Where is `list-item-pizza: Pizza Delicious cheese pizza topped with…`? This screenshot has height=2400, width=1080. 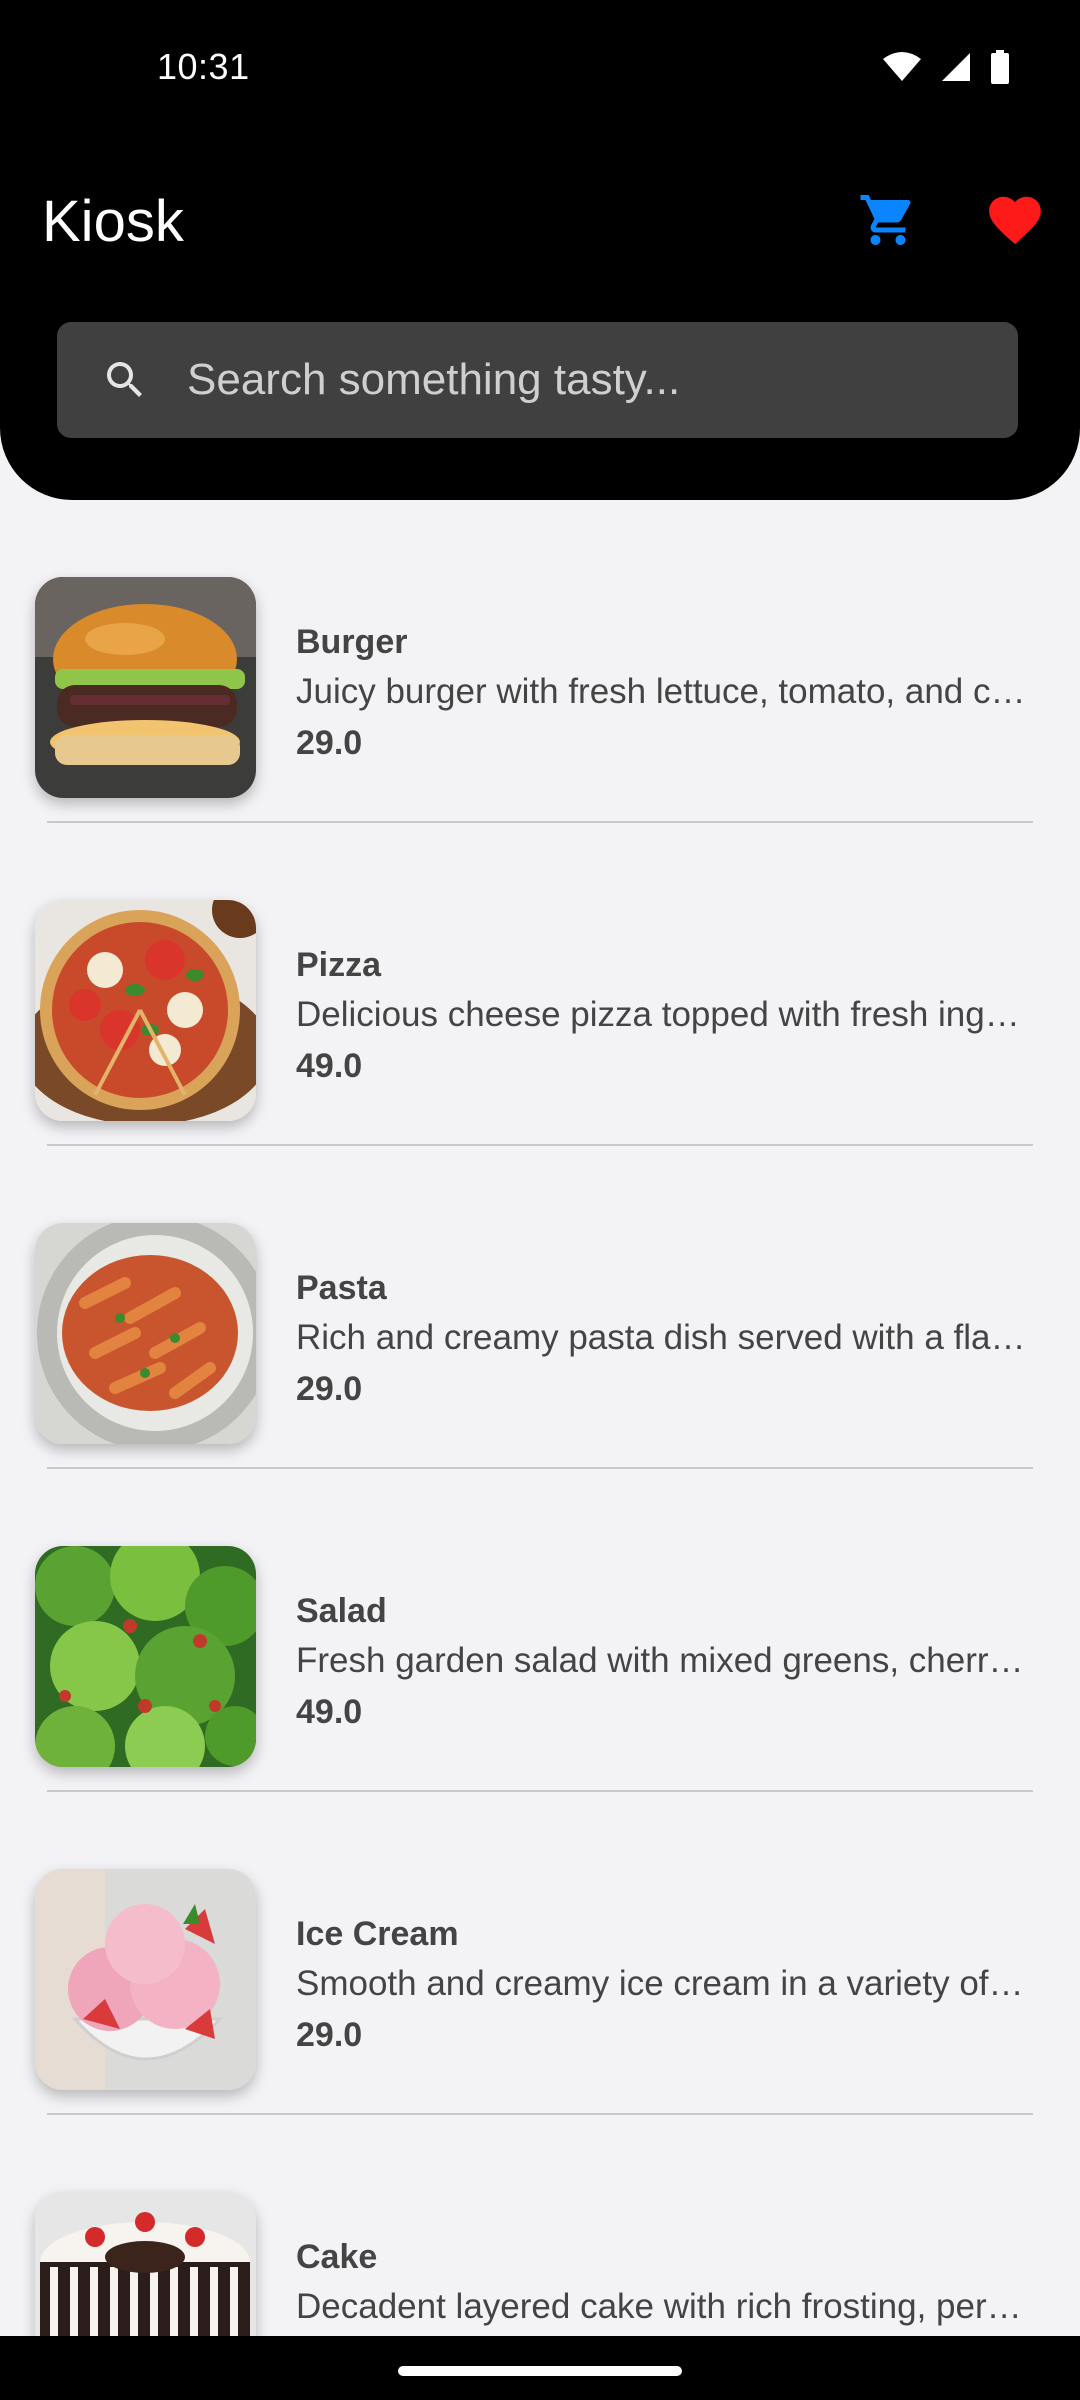 list-item-pizza: Pizza Delicious cheese pizza topped with… is located at coordinates (540, 984).